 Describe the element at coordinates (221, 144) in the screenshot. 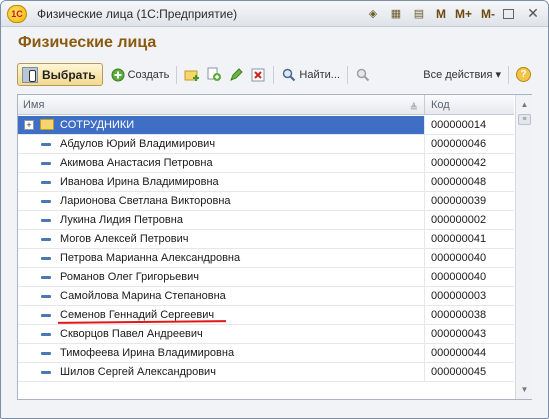

I see `cell-name: Абдулов Юрий Владимирович` at that location.